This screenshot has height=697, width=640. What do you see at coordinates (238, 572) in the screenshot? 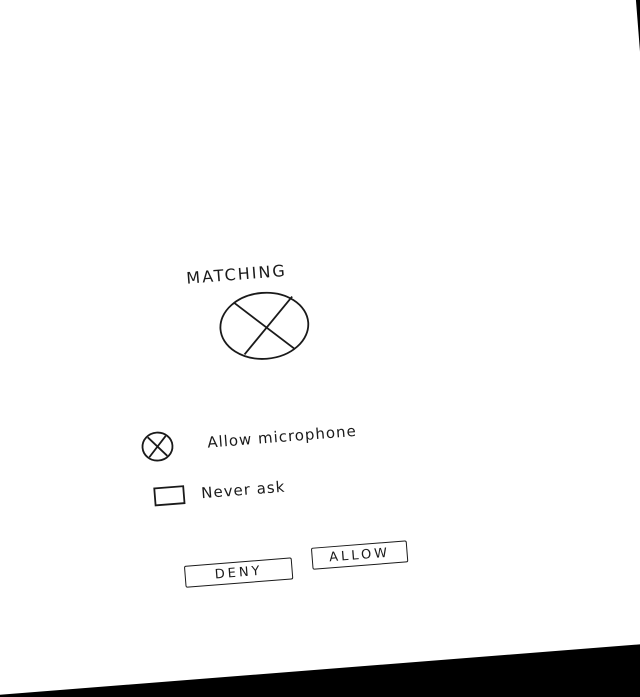
I see `deny-button: DENY` at bounding box center [238, 572].